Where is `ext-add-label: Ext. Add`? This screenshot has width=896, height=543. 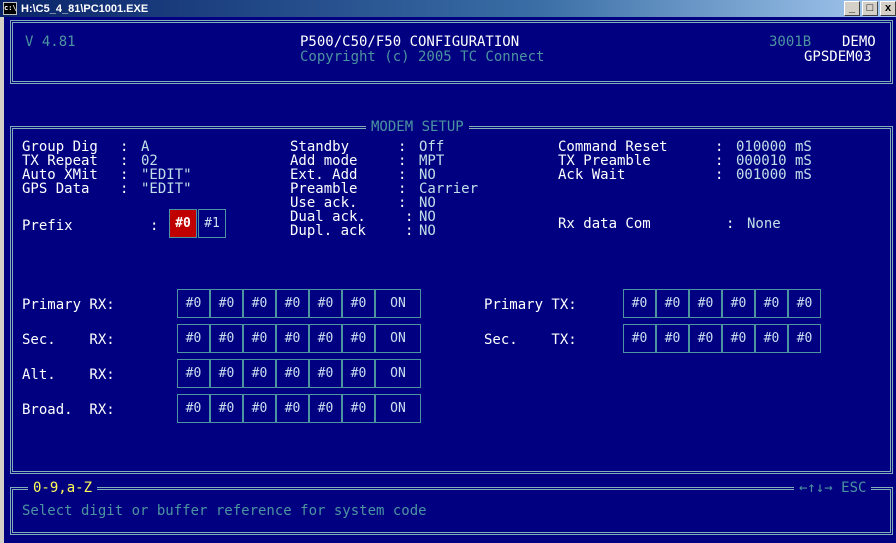
ext-add-label: Ext. Add is located at coordinates (324, 175).